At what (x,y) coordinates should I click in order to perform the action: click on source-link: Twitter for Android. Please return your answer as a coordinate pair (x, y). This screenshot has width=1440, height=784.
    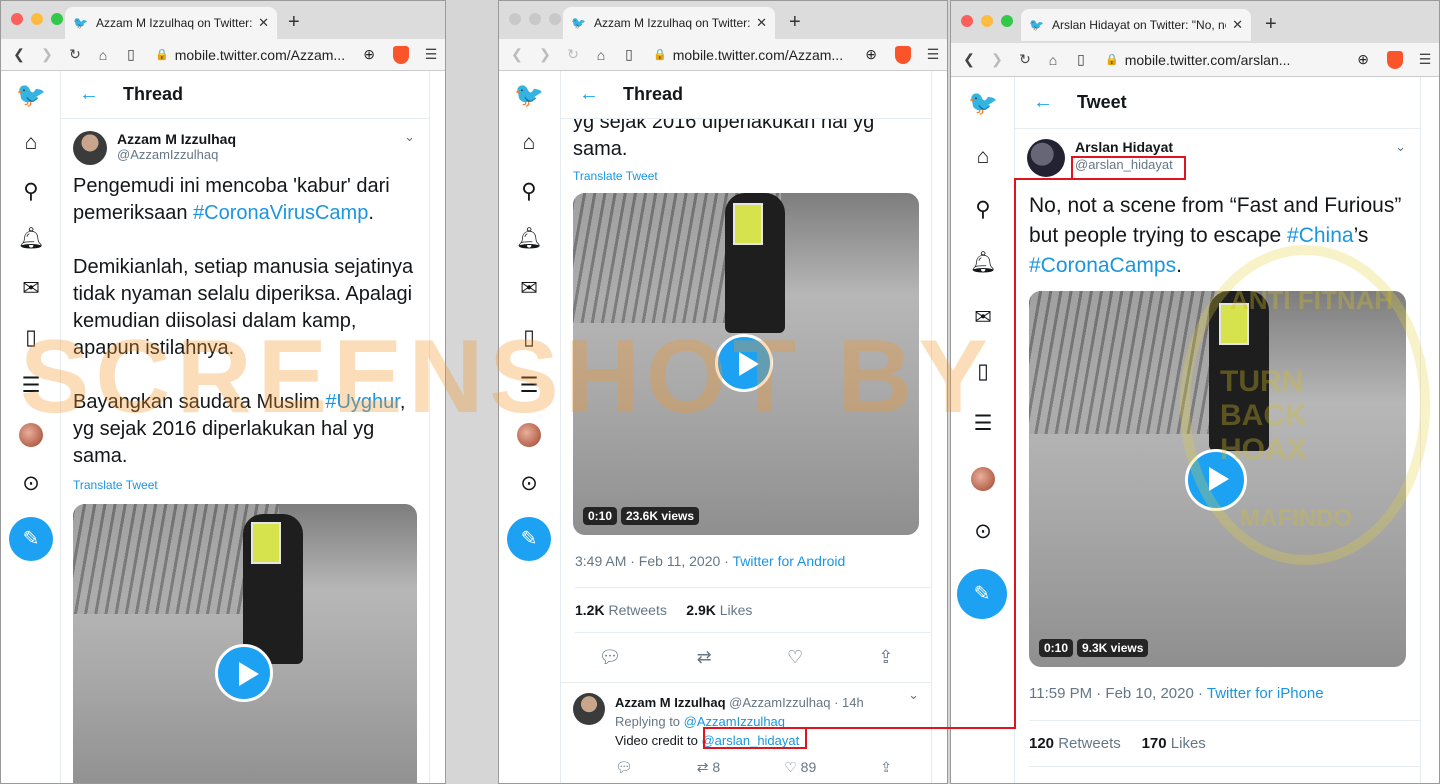
    Looking at the image, I should click on (788, 561).